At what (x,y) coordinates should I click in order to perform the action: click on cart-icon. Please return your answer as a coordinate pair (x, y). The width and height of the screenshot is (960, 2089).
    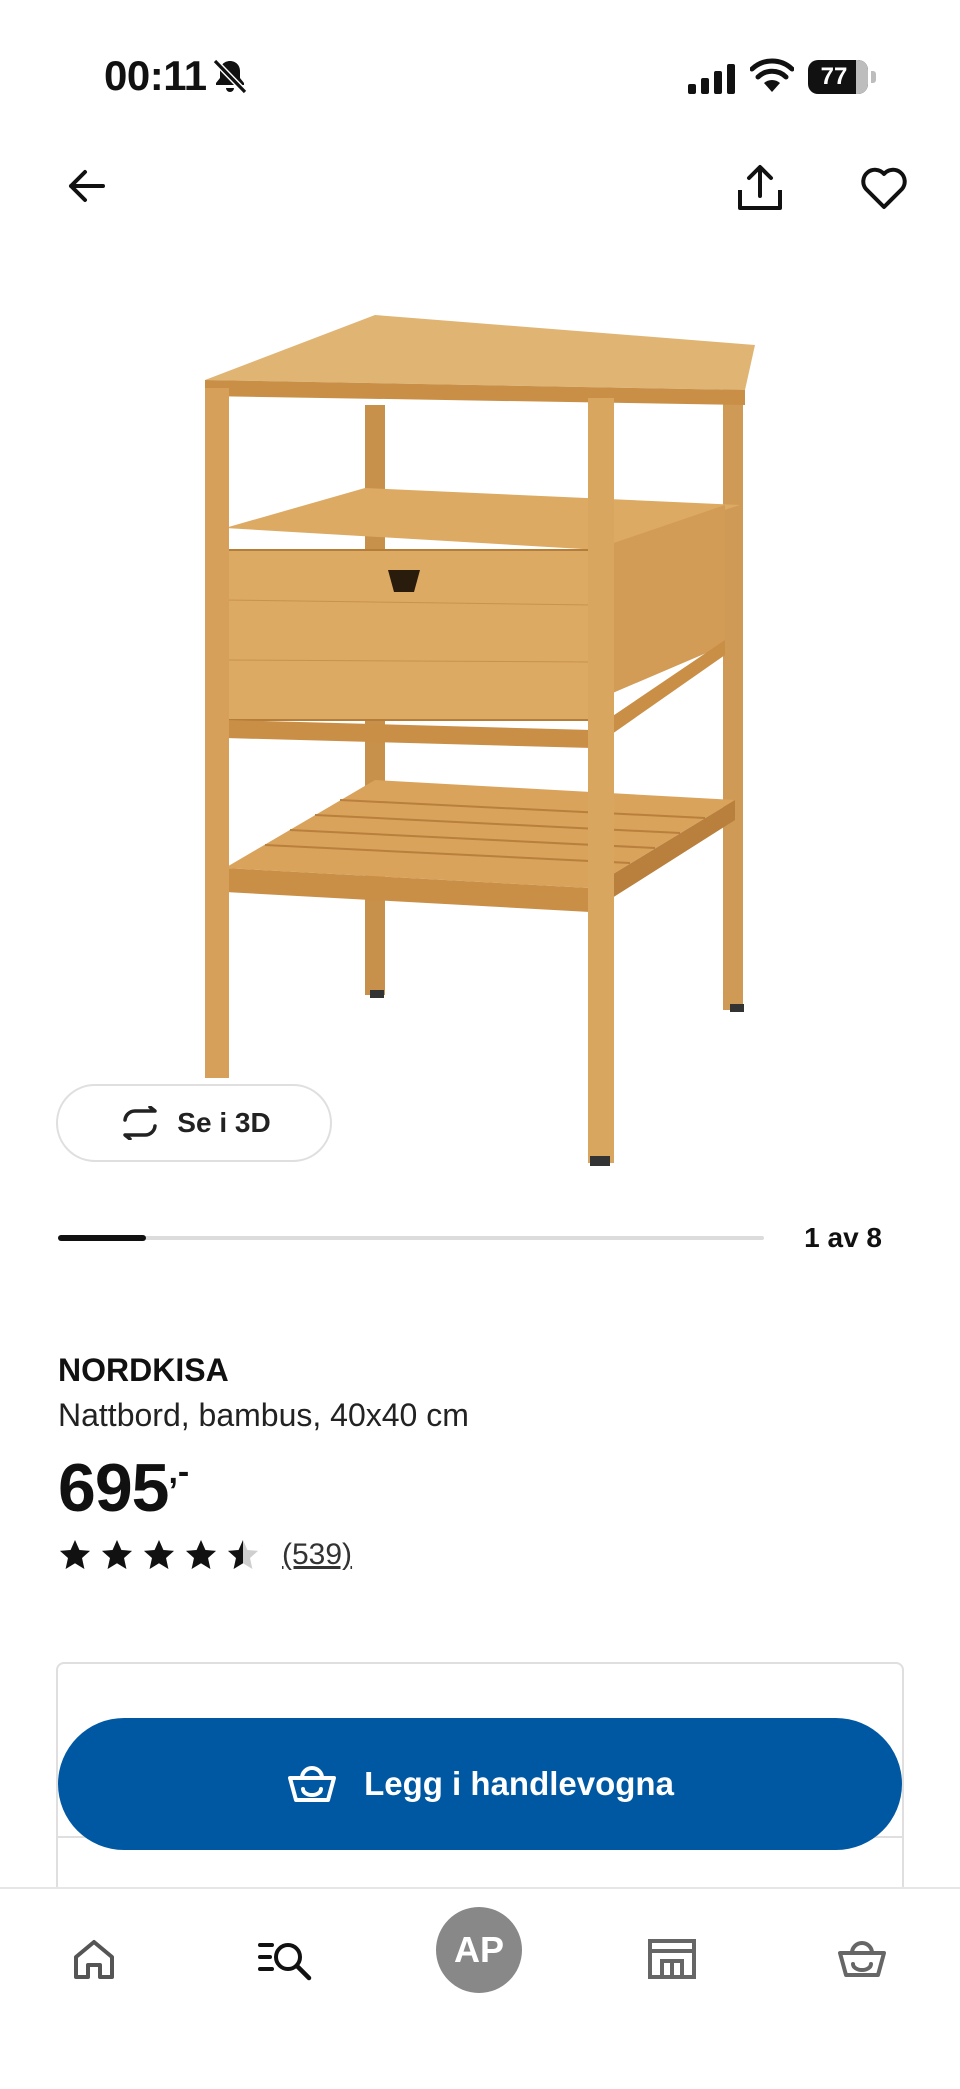
    Looking at the image, I should click on (862, 1959).